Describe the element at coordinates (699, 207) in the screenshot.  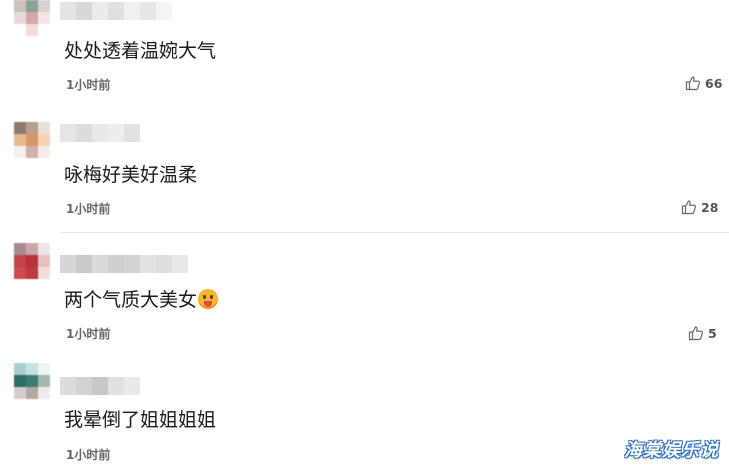
I see `like-button: 28` at that location.